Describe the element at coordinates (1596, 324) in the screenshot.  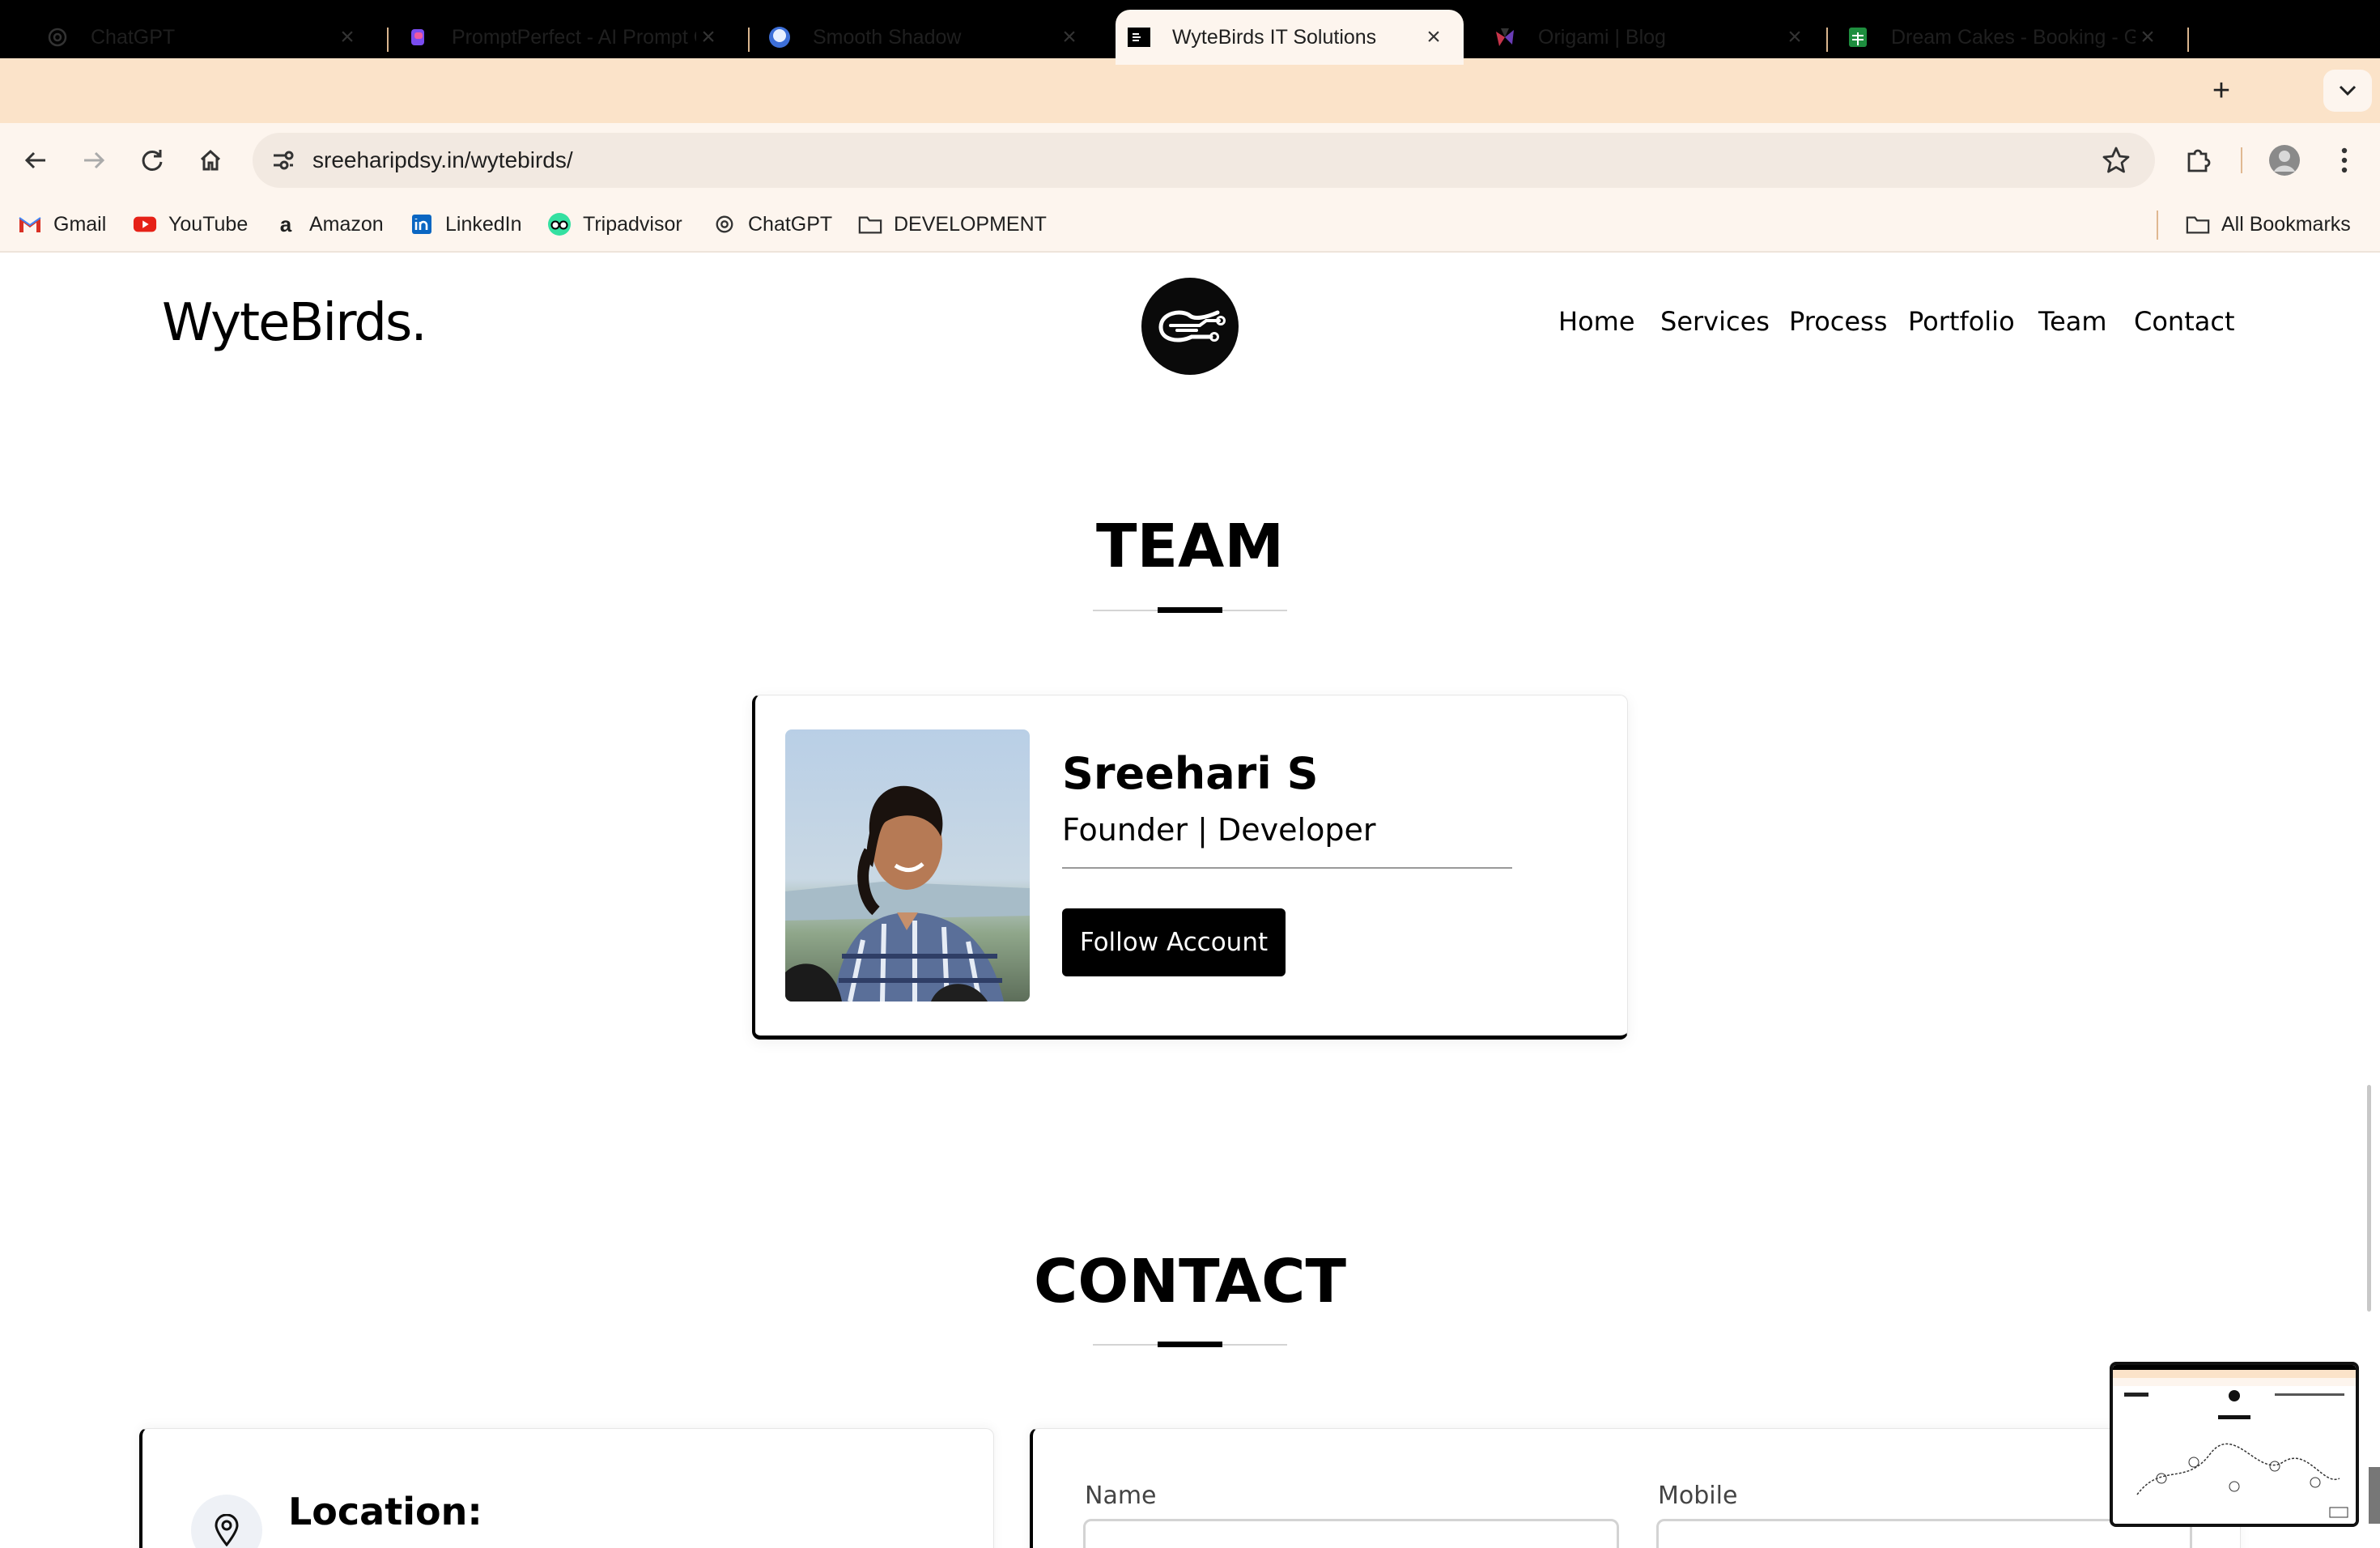
I see `nav-home: Home` at that location.